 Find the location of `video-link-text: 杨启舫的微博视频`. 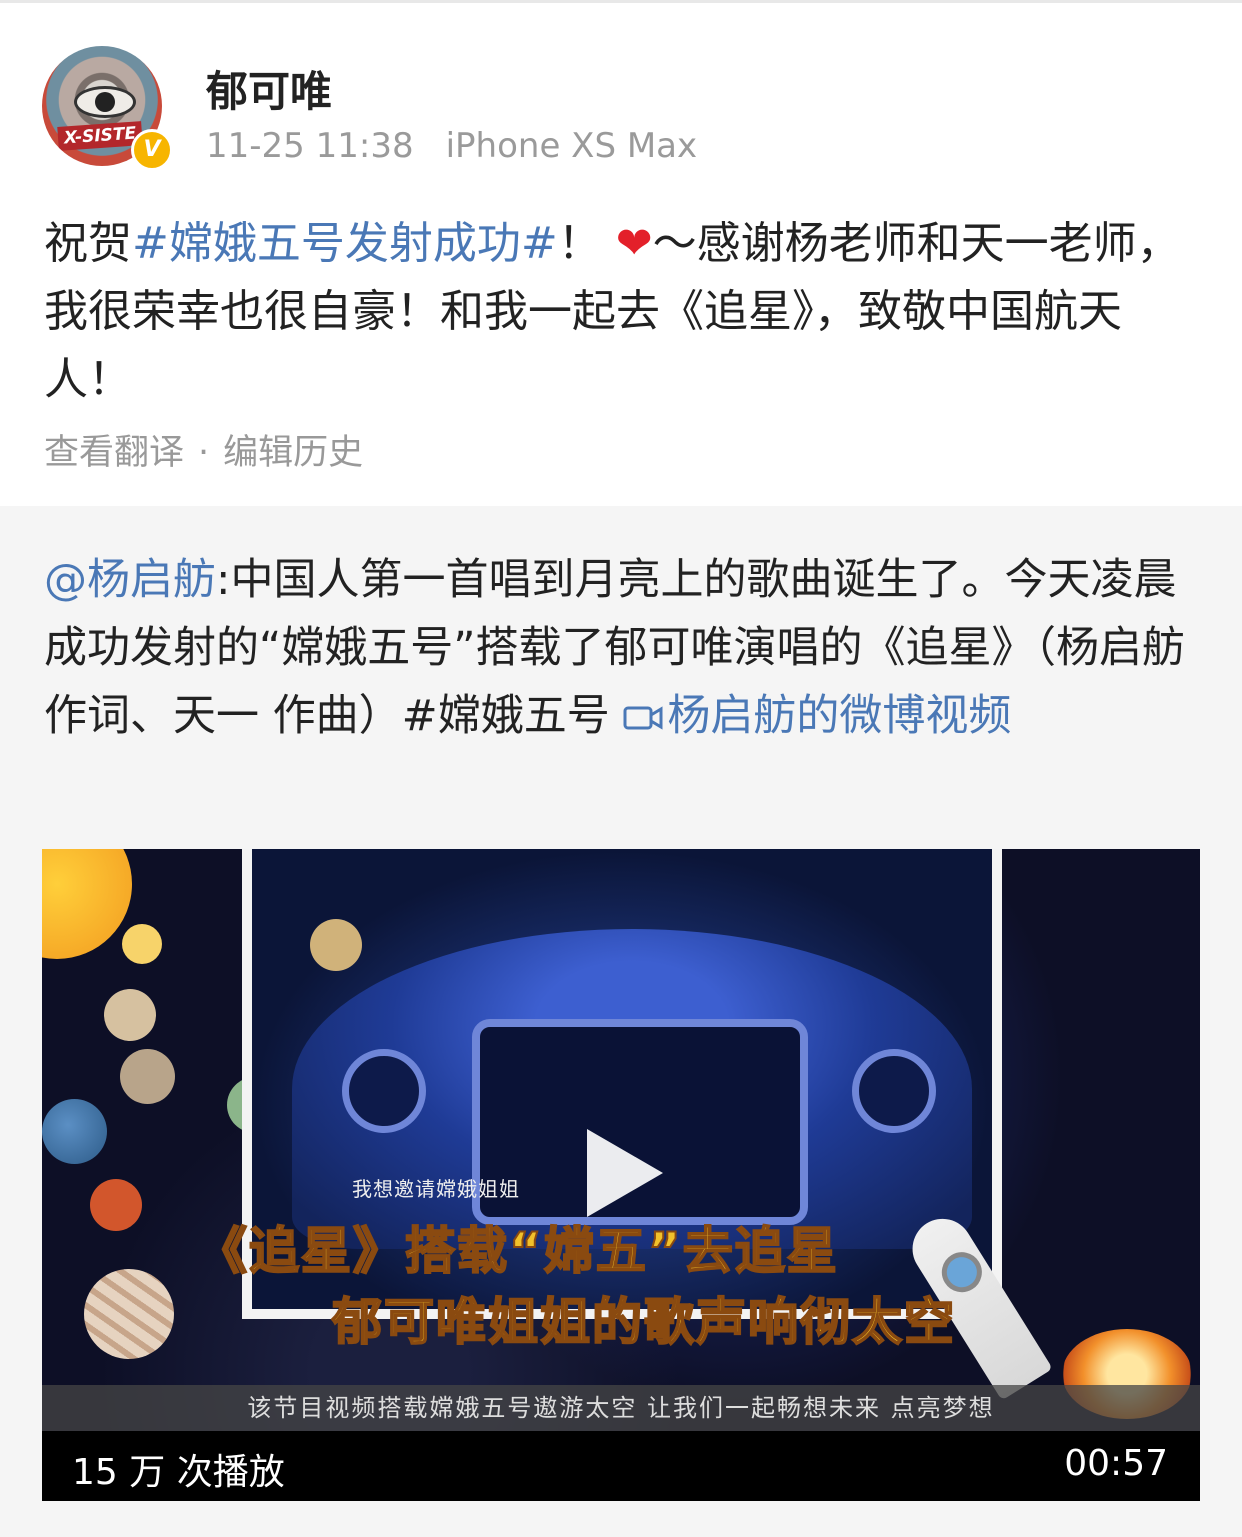

video-link-text: 杨启舫的微博视频 is located at coordinates (839, 716).